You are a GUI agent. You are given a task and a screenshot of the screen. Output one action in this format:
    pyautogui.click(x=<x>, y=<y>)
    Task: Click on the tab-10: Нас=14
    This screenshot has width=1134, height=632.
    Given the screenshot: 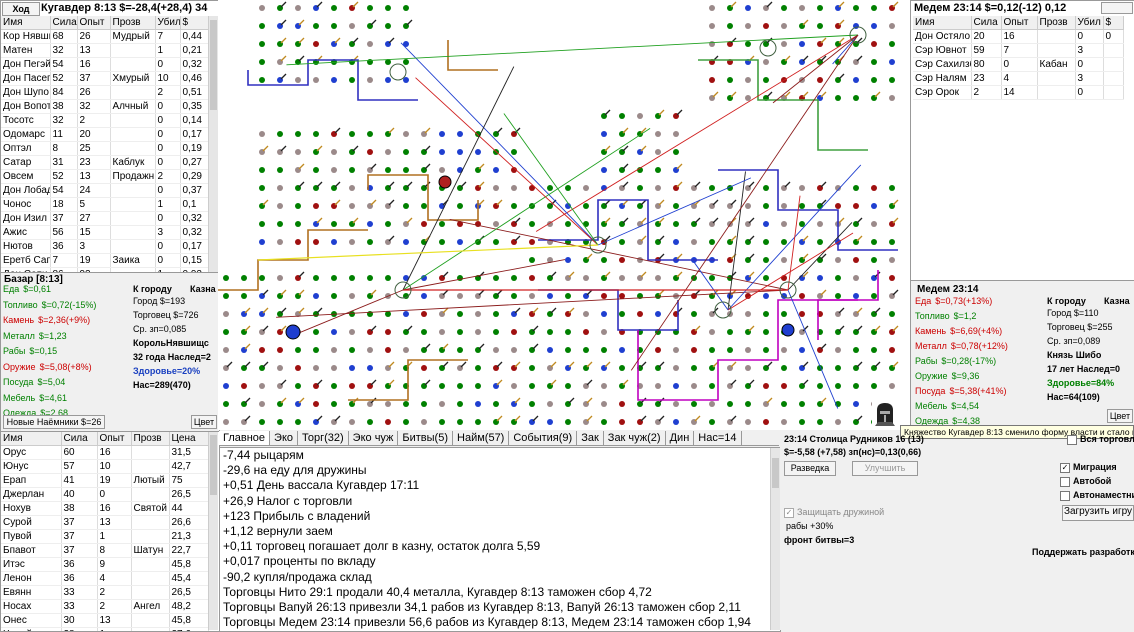 What is the action you would take?
    pyautogui.click(x=717, y=438)
    